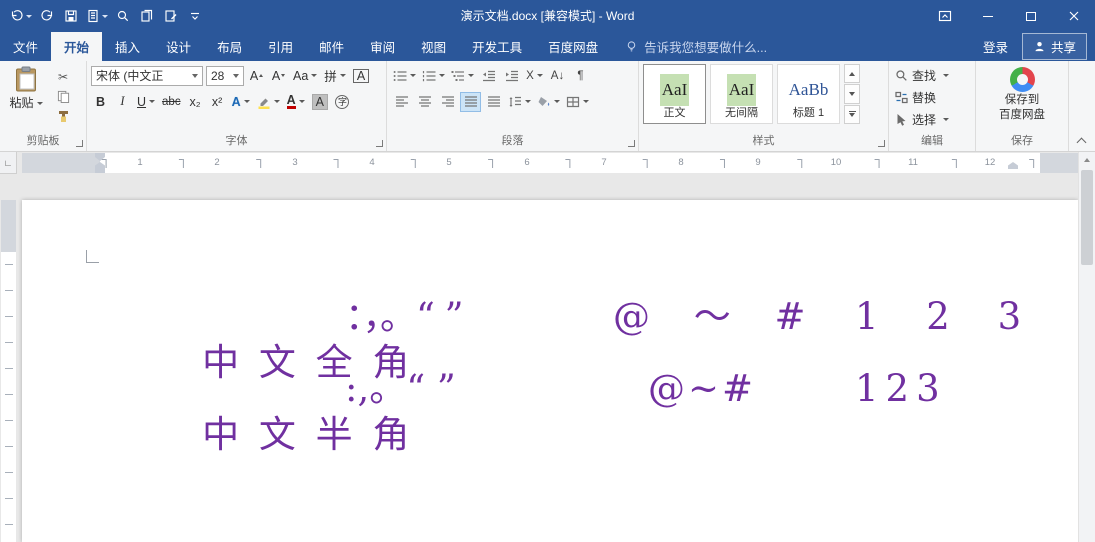 The image size is (1095, 542). Describe the element at coordinates (580, 76) in the screenshot. I see `show-hide-marks-button: ¶` at that location.